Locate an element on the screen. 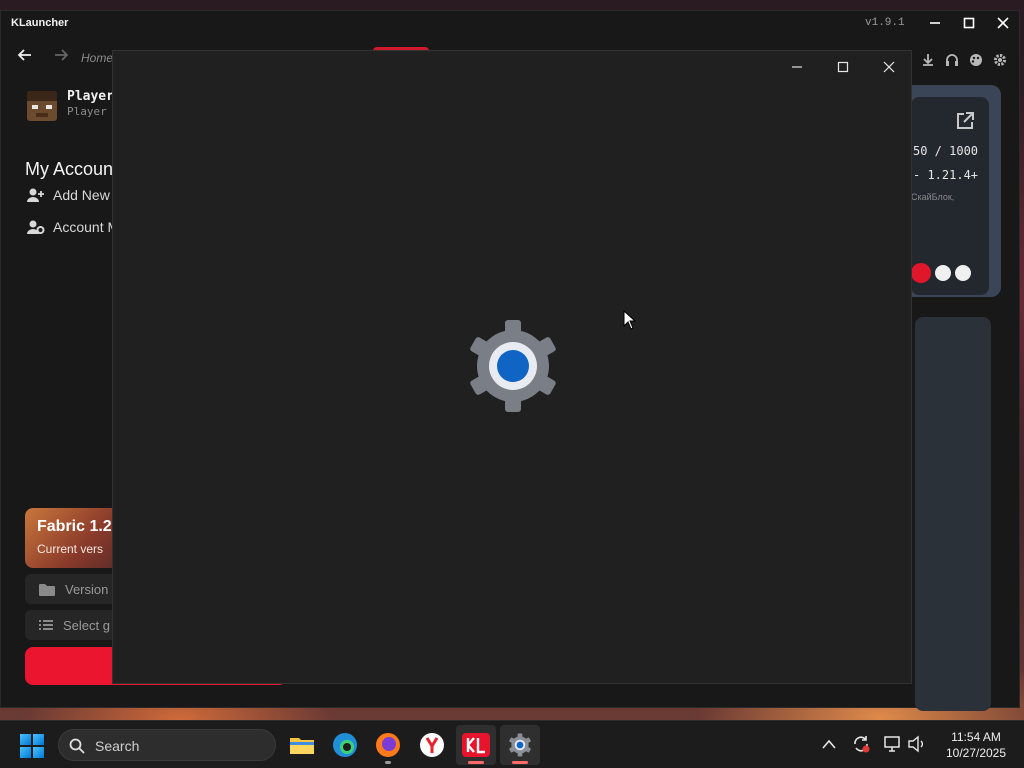  sync-icon is located at coordinates (862, 744).